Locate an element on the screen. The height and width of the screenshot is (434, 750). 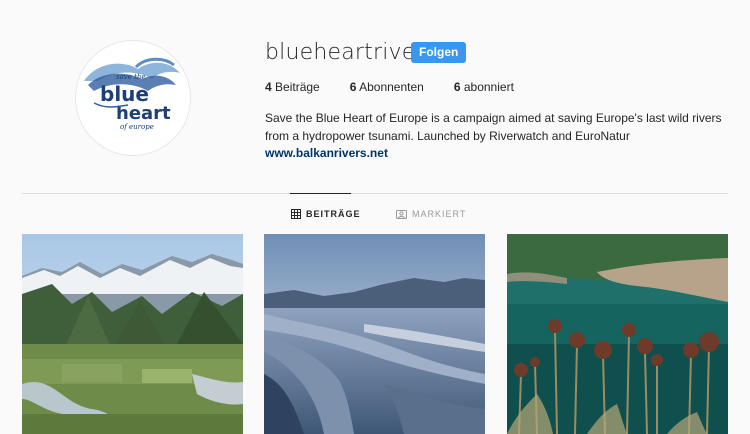
post-image-lake-flowers is located at coordinates (617, 334).